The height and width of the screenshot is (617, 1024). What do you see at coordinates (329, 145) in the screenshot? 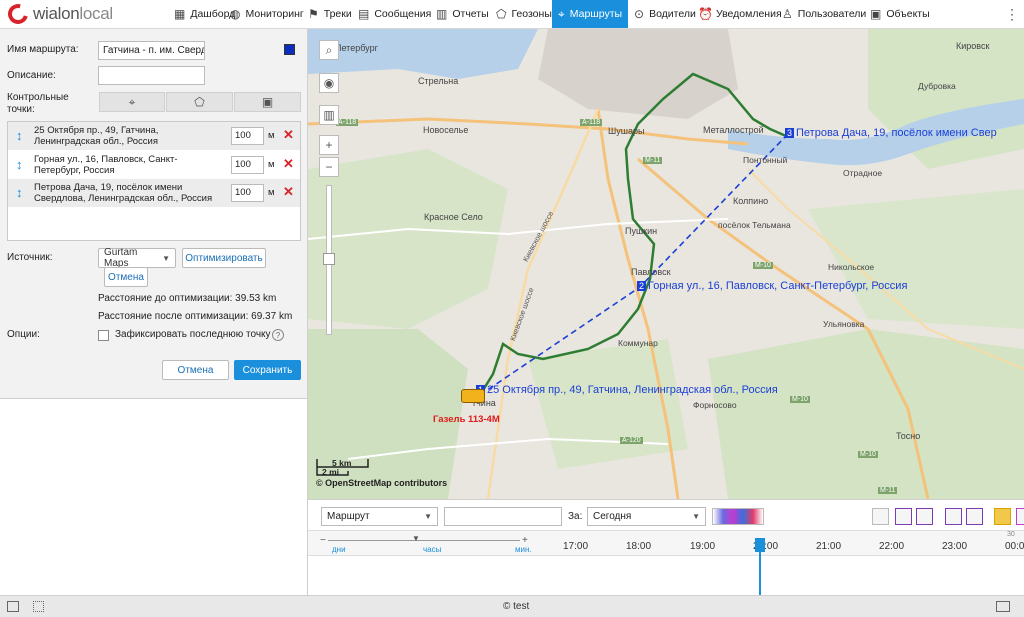
I see `zoom-in-icon: +` at bounding box center [329, 145].